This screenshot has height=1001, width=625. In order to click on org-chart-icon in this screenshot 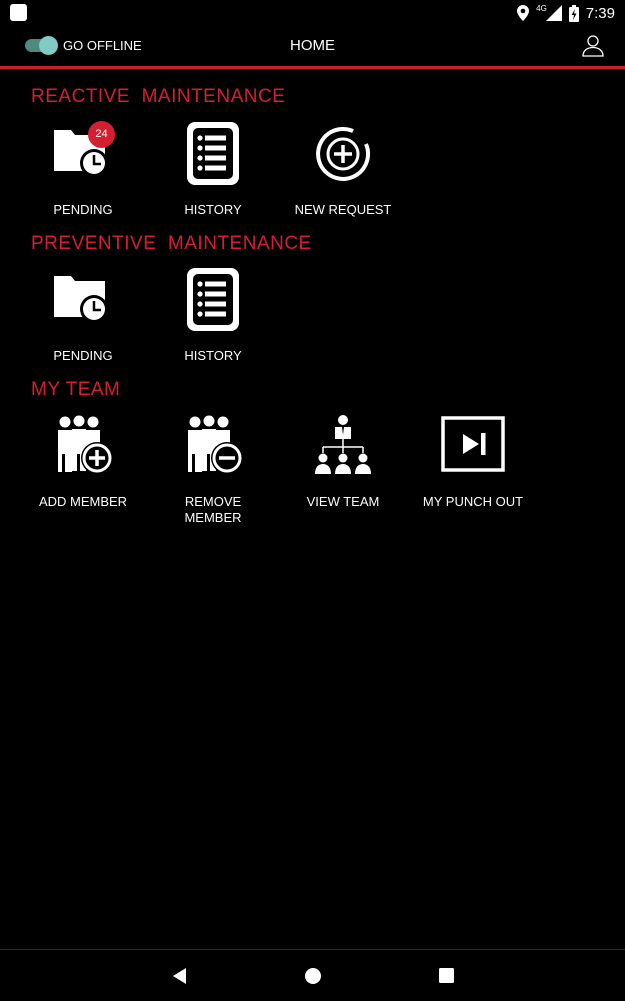, I will do `click(343, 444)`.